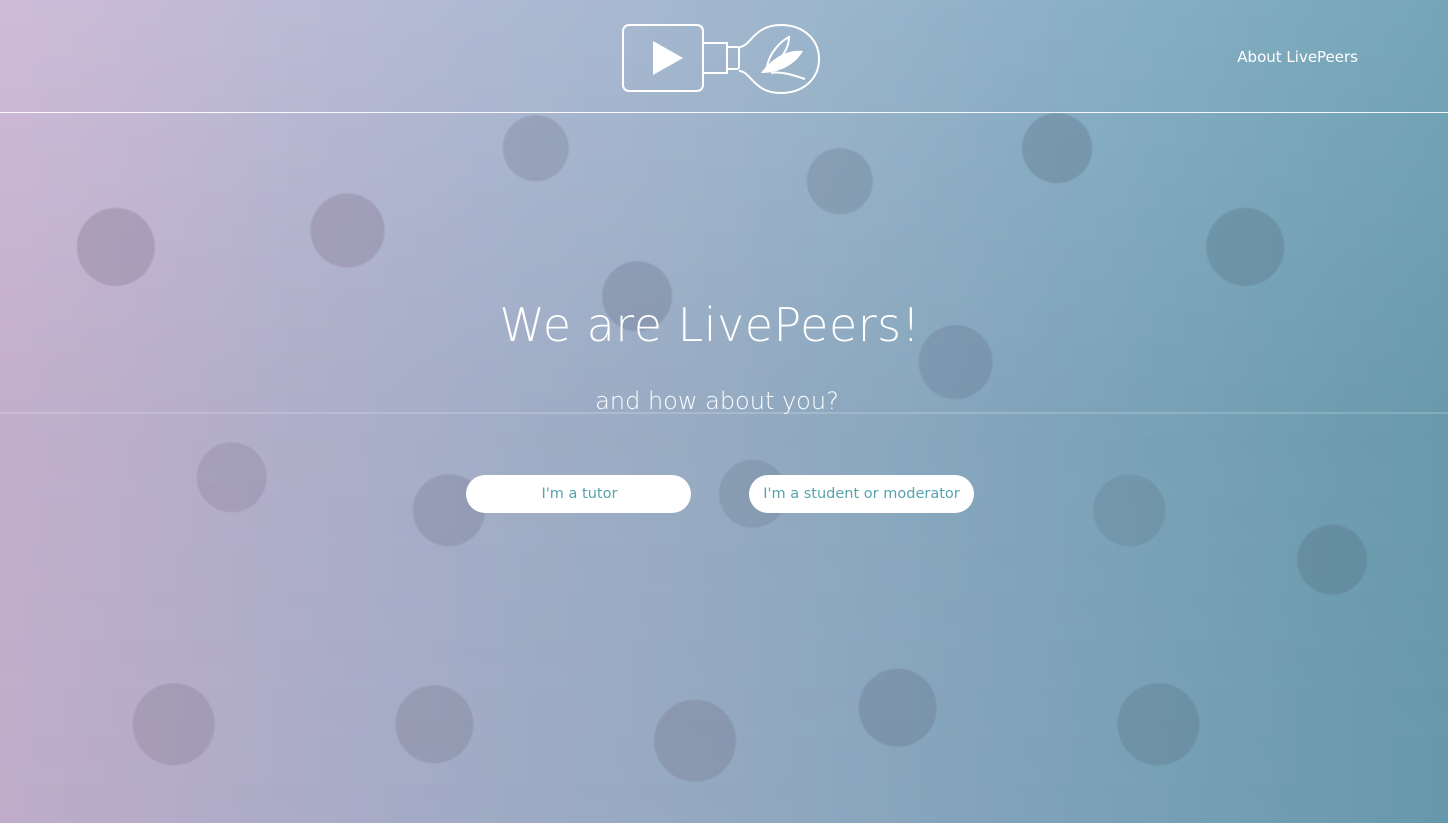 Image resolution: width=1448 pixels, height=823 pixels. What do you see at coordinates (578, 494) in the screenshot?
I see `tutor-button: I'm a tutor` at bounding box center [578, 494].